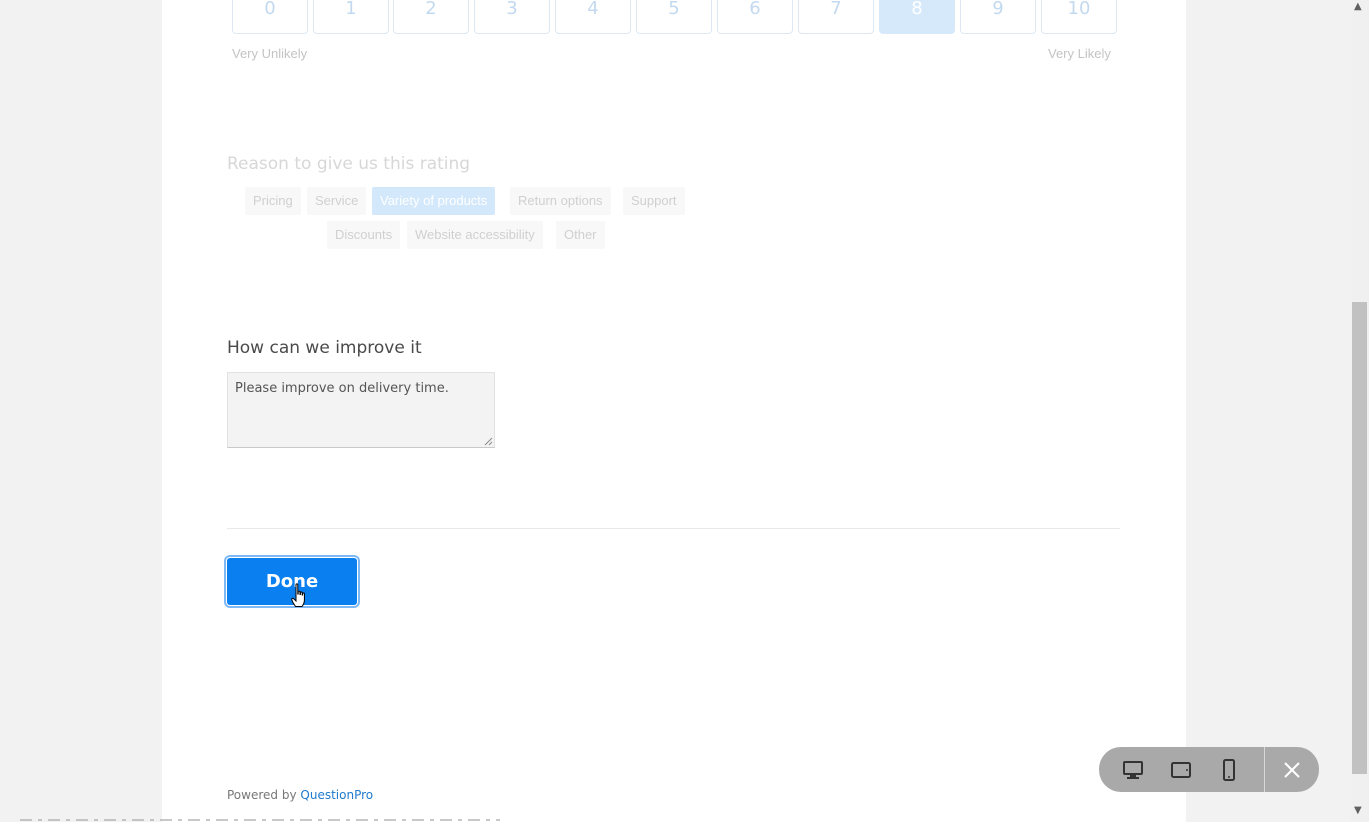 Image resolution: width=1369 pixels, height=822 pixels. Describe the element at coordinates (1181, 770) in the screenshot. I see `tablet-landscape-icon` at that location.